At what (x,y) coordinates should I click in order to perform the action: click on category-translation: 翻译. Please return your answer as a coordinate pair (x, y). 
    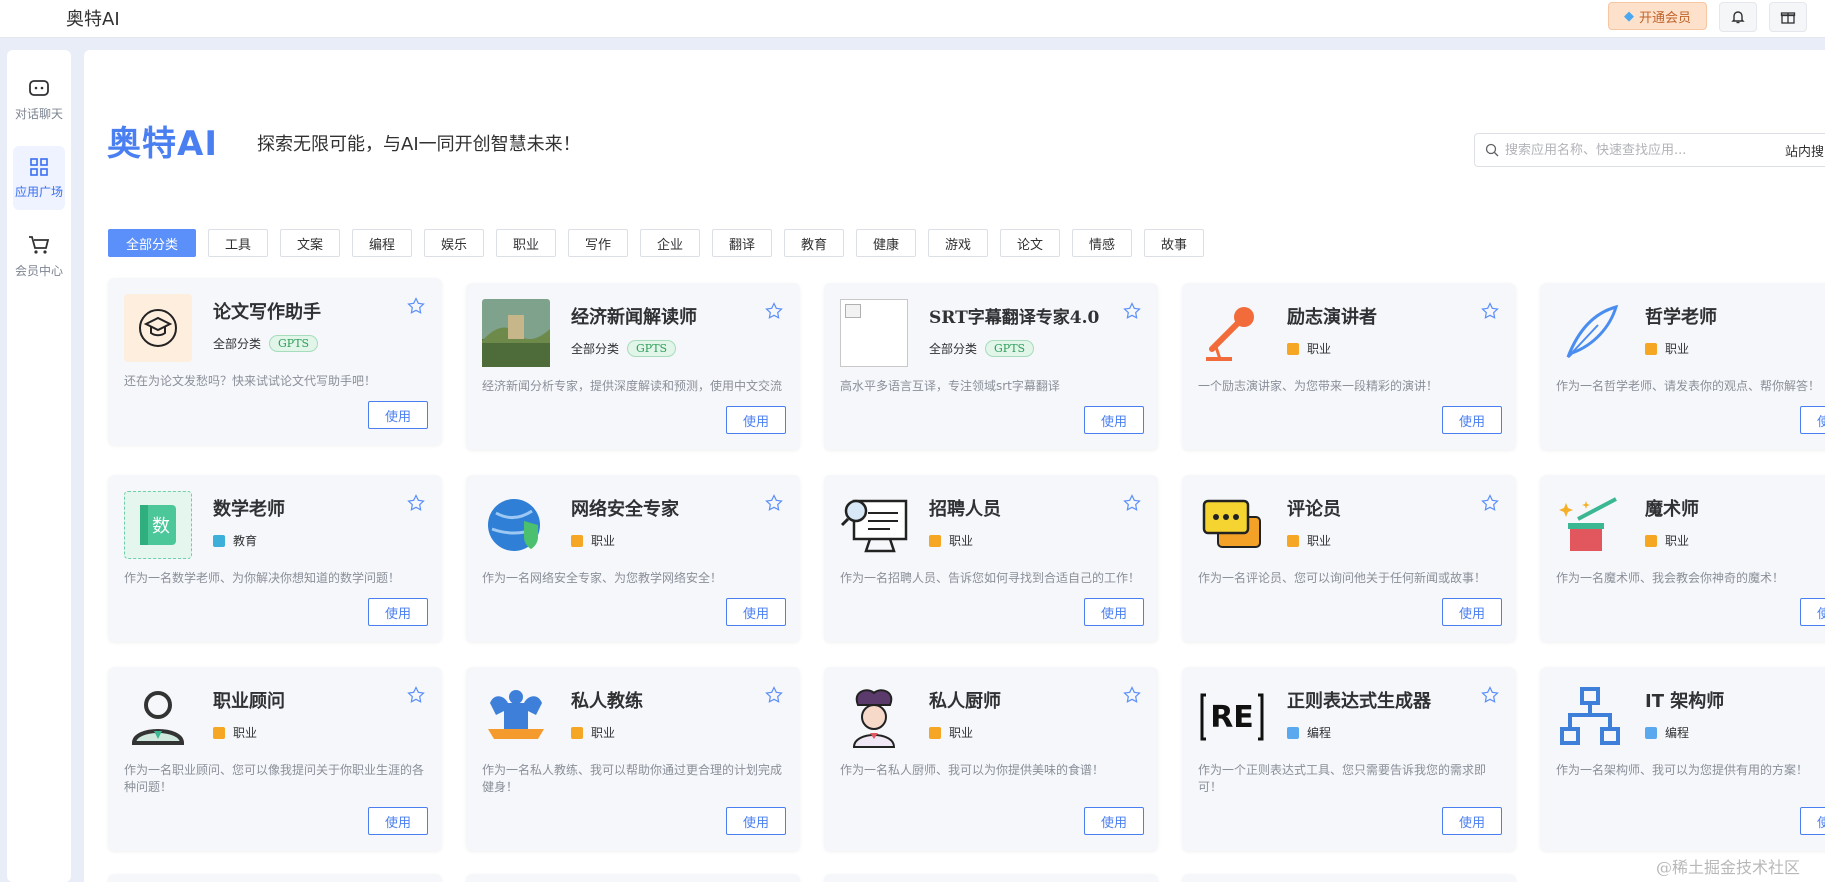
    Looking at the image, I should click on (742, 243).